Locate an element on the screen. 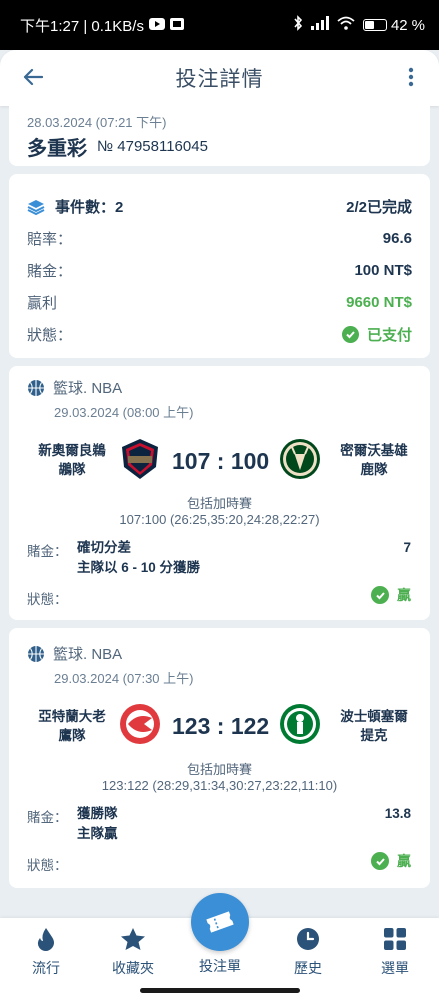  away-team-name: 密爾沃基雄 鹿隊 is located at coordinates (374, 460).